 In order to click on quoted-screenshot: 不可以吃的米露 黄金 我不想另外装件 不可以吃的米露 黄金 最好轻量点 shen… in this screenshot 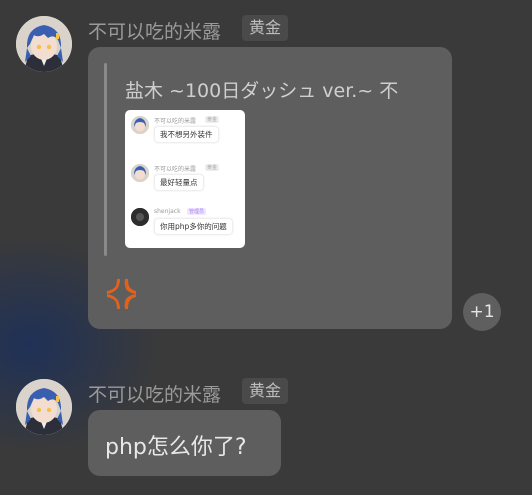, I will do `click(185, 179)`.